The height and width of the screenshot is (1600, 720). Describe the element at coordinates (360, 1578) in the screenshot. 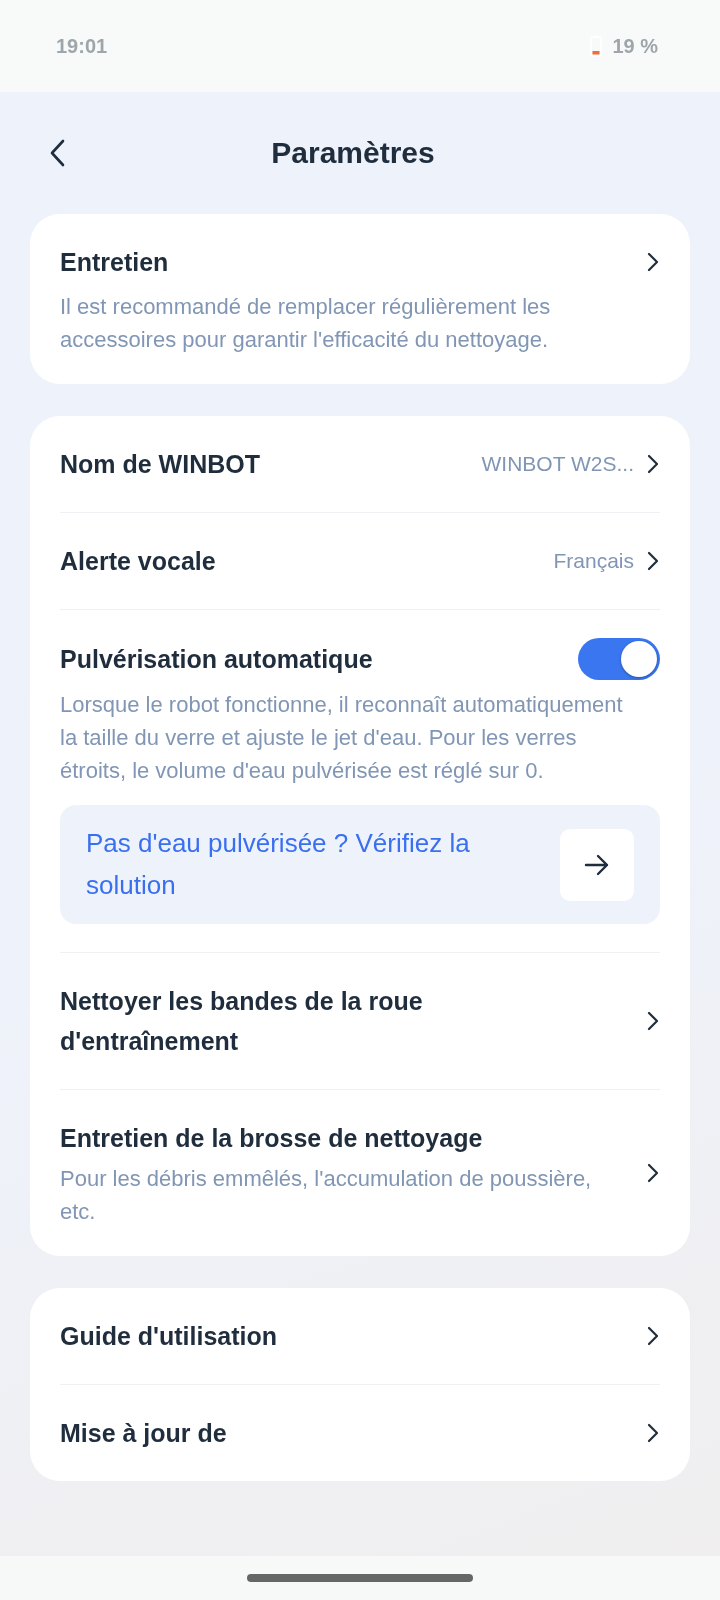

I see `home-handle` at that location.